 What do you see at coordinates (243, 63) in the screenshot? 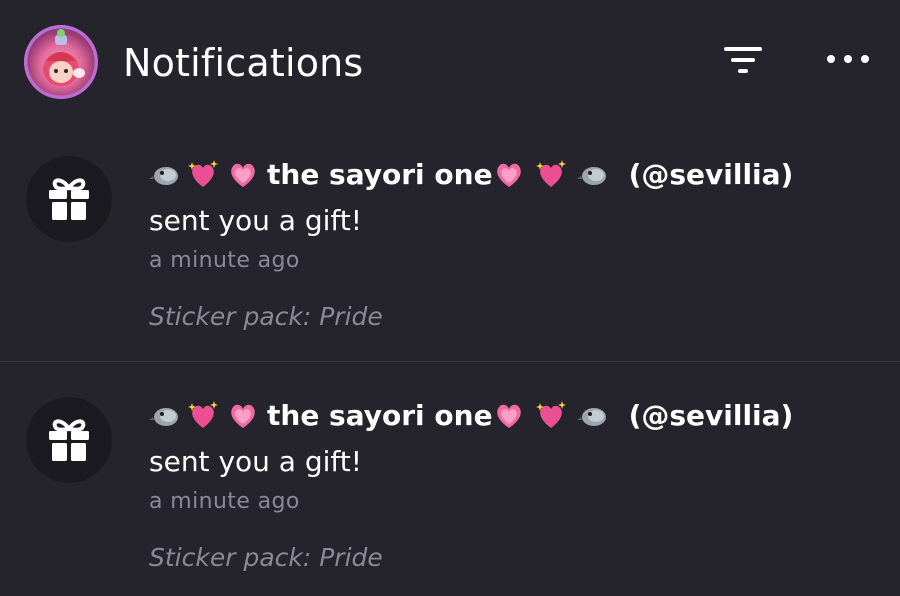
I see `page-title: Notifications` at bounding box center [243, 63].